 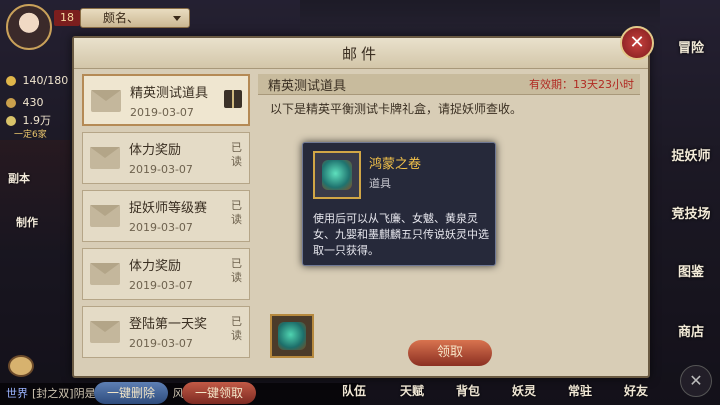 I want to click on claim-all-button: 一键领取, so click(x=219, y=393).